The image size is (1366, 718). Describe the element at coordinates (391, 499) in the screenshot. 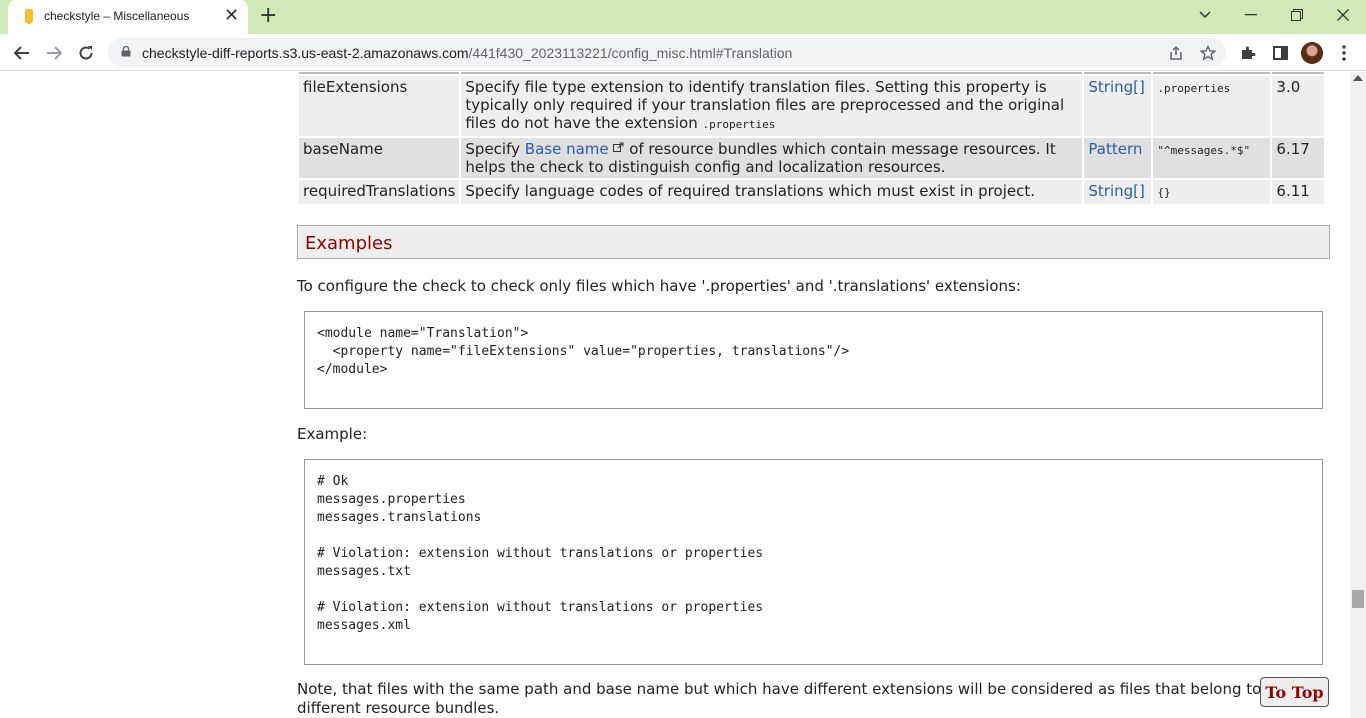

I see `code-line: messages.properties` at that location.